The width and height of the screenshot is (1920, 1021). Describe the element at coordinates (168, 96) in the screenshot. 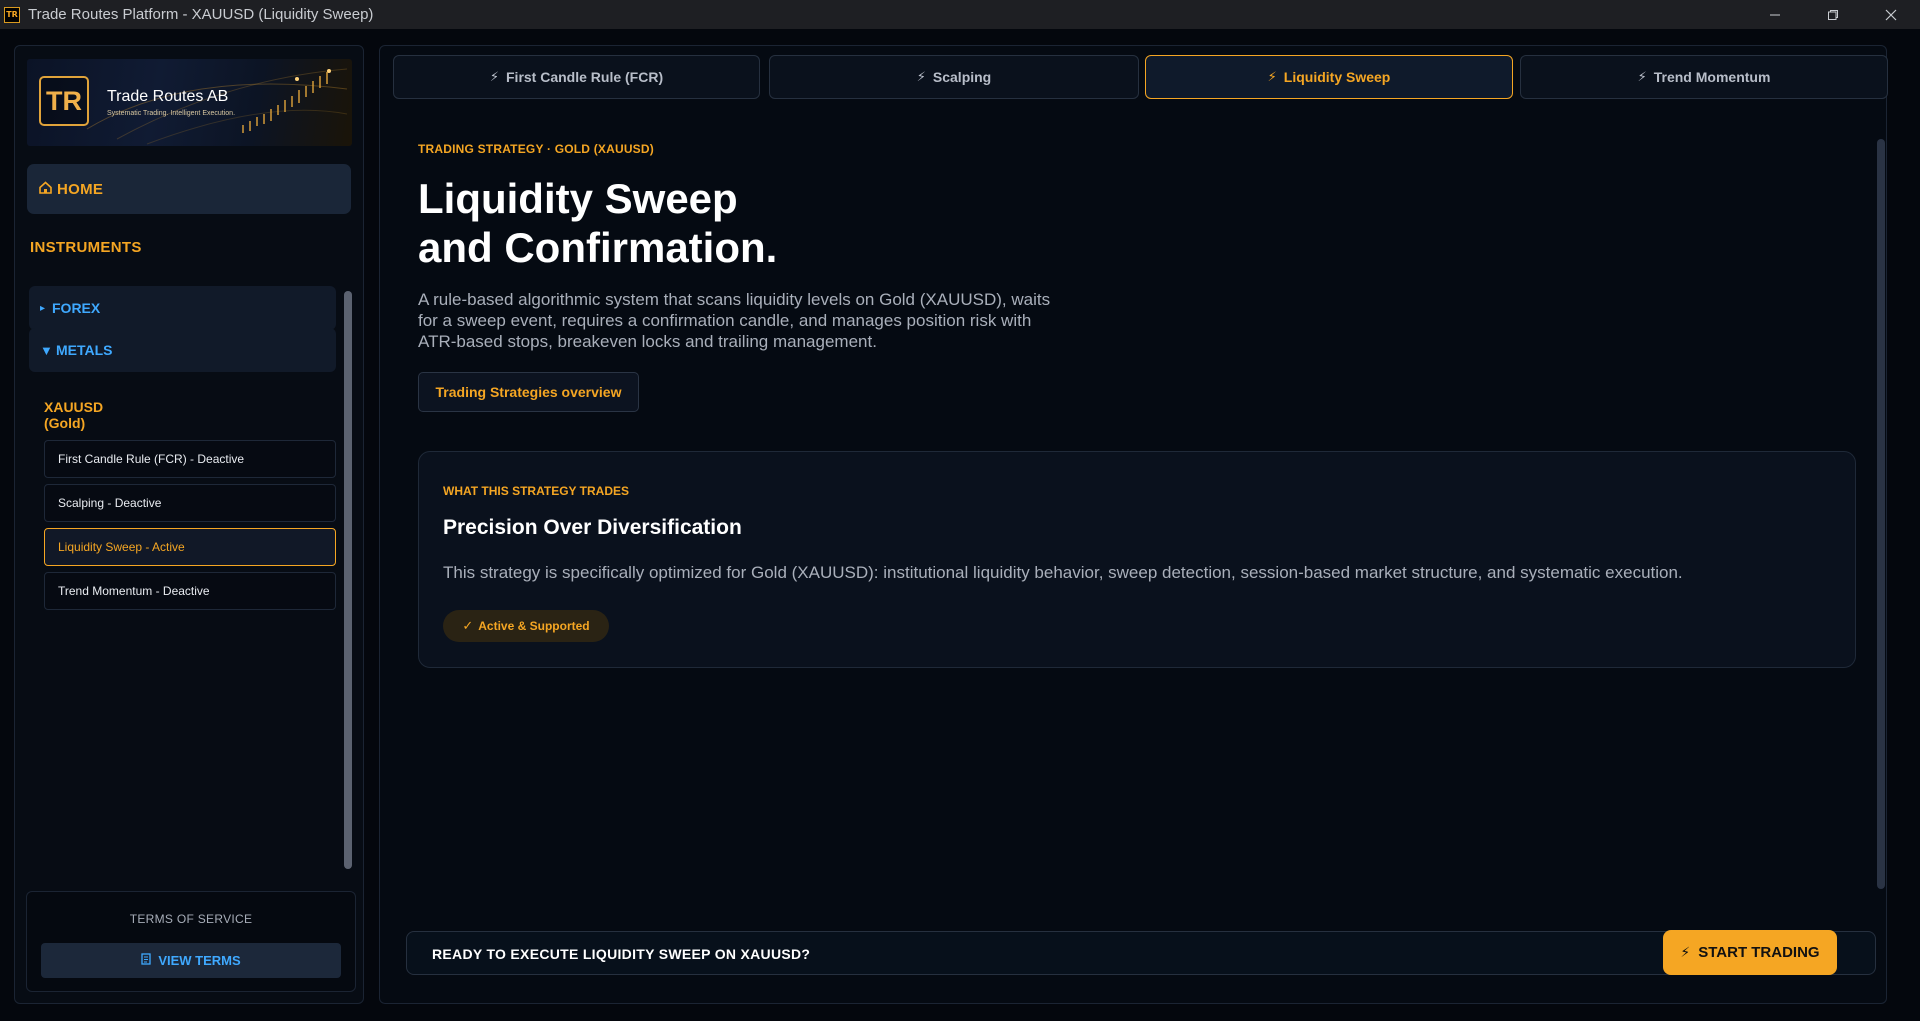

I see `brand-name: Trade Routes AB` at that location.